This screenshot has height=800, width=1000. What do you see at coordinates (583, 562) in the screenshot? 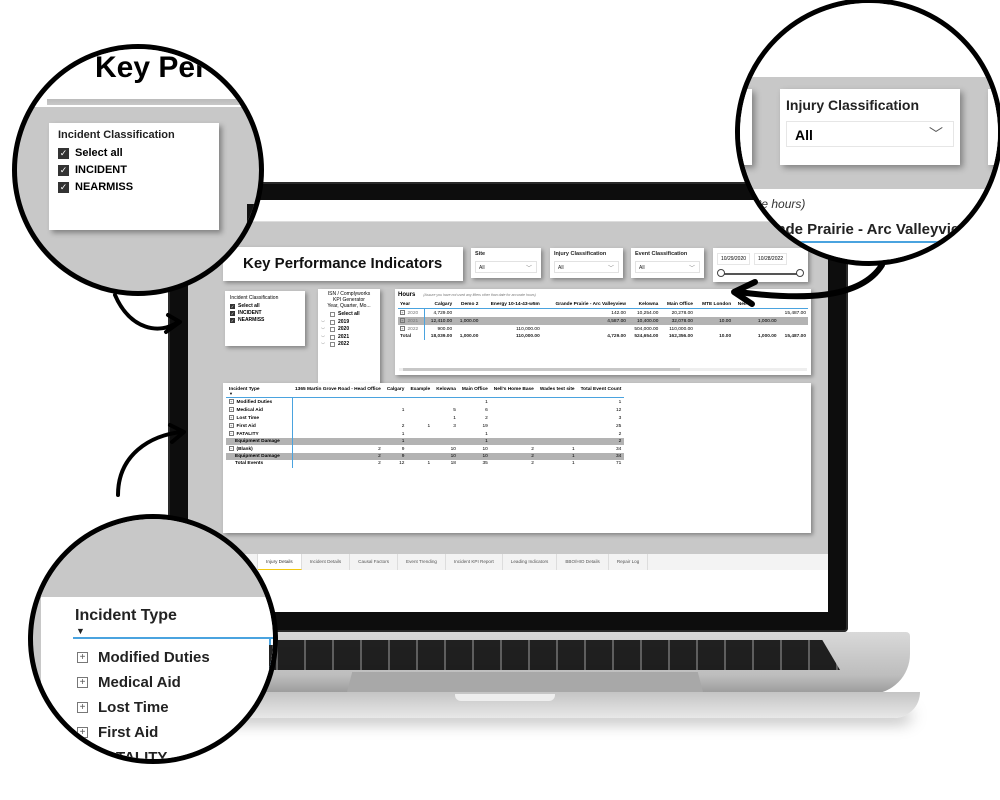
I see `tab-bbo-hio-details: BBO/HIO Details` at bounding box center [583, 562].